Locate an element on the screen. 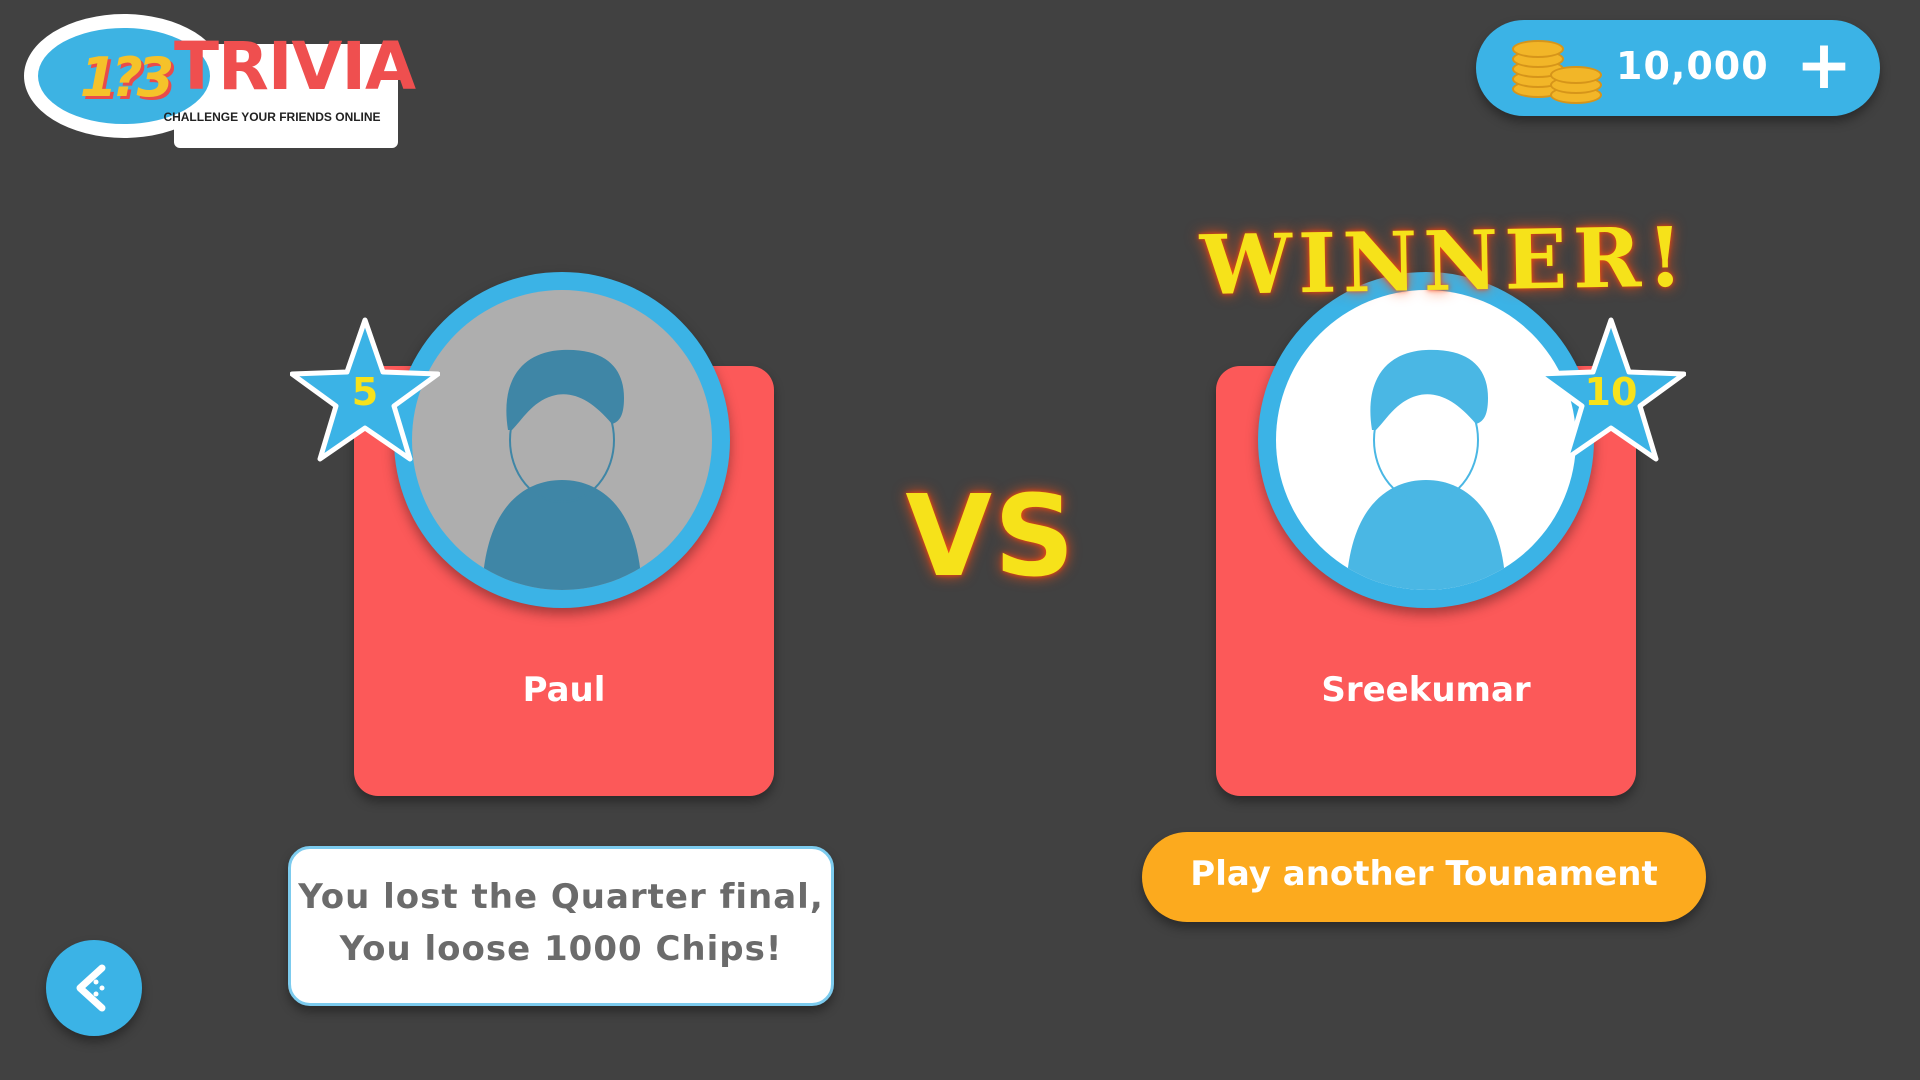 The width and height of the screenshot is (1920, 1080). result-message-line-2: You loose 1000 Chips! is located at coordinates (561, 949).